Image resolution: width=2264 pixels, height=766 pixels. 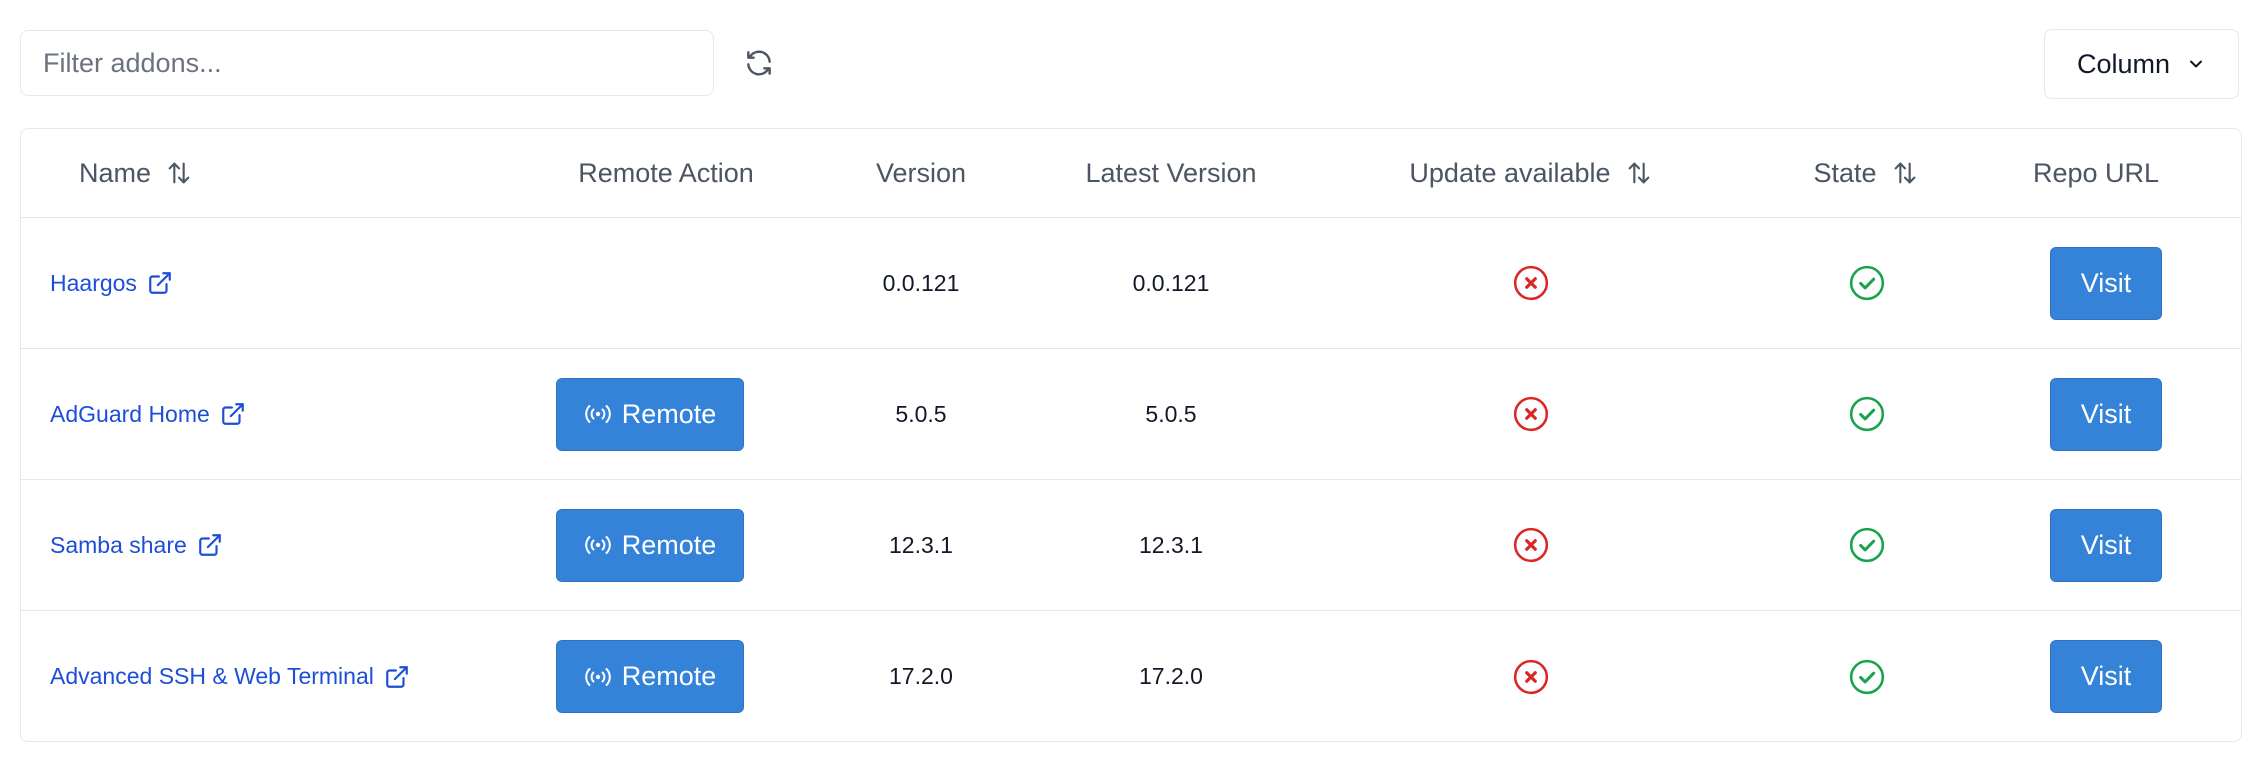 I want to click on version-cell: 12.3.1, so click(x=921, y=545).